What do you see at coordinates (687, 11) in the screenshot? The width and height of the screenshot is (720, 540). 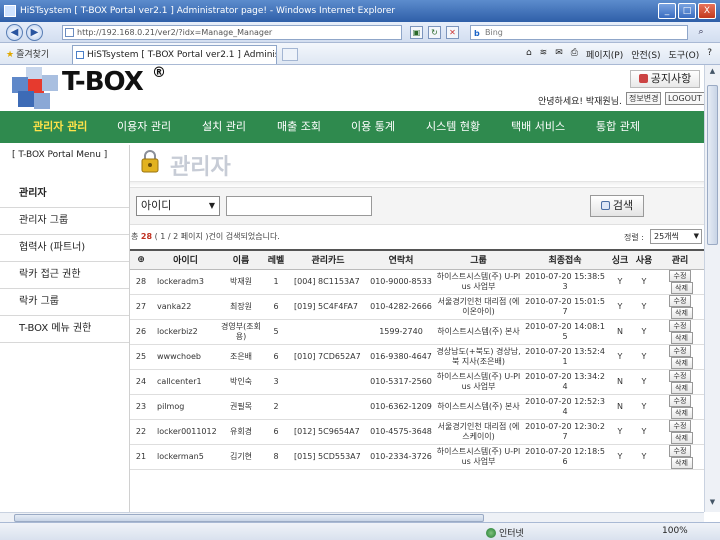 I see `maximize-button: □` at bounding box center [687, 11].